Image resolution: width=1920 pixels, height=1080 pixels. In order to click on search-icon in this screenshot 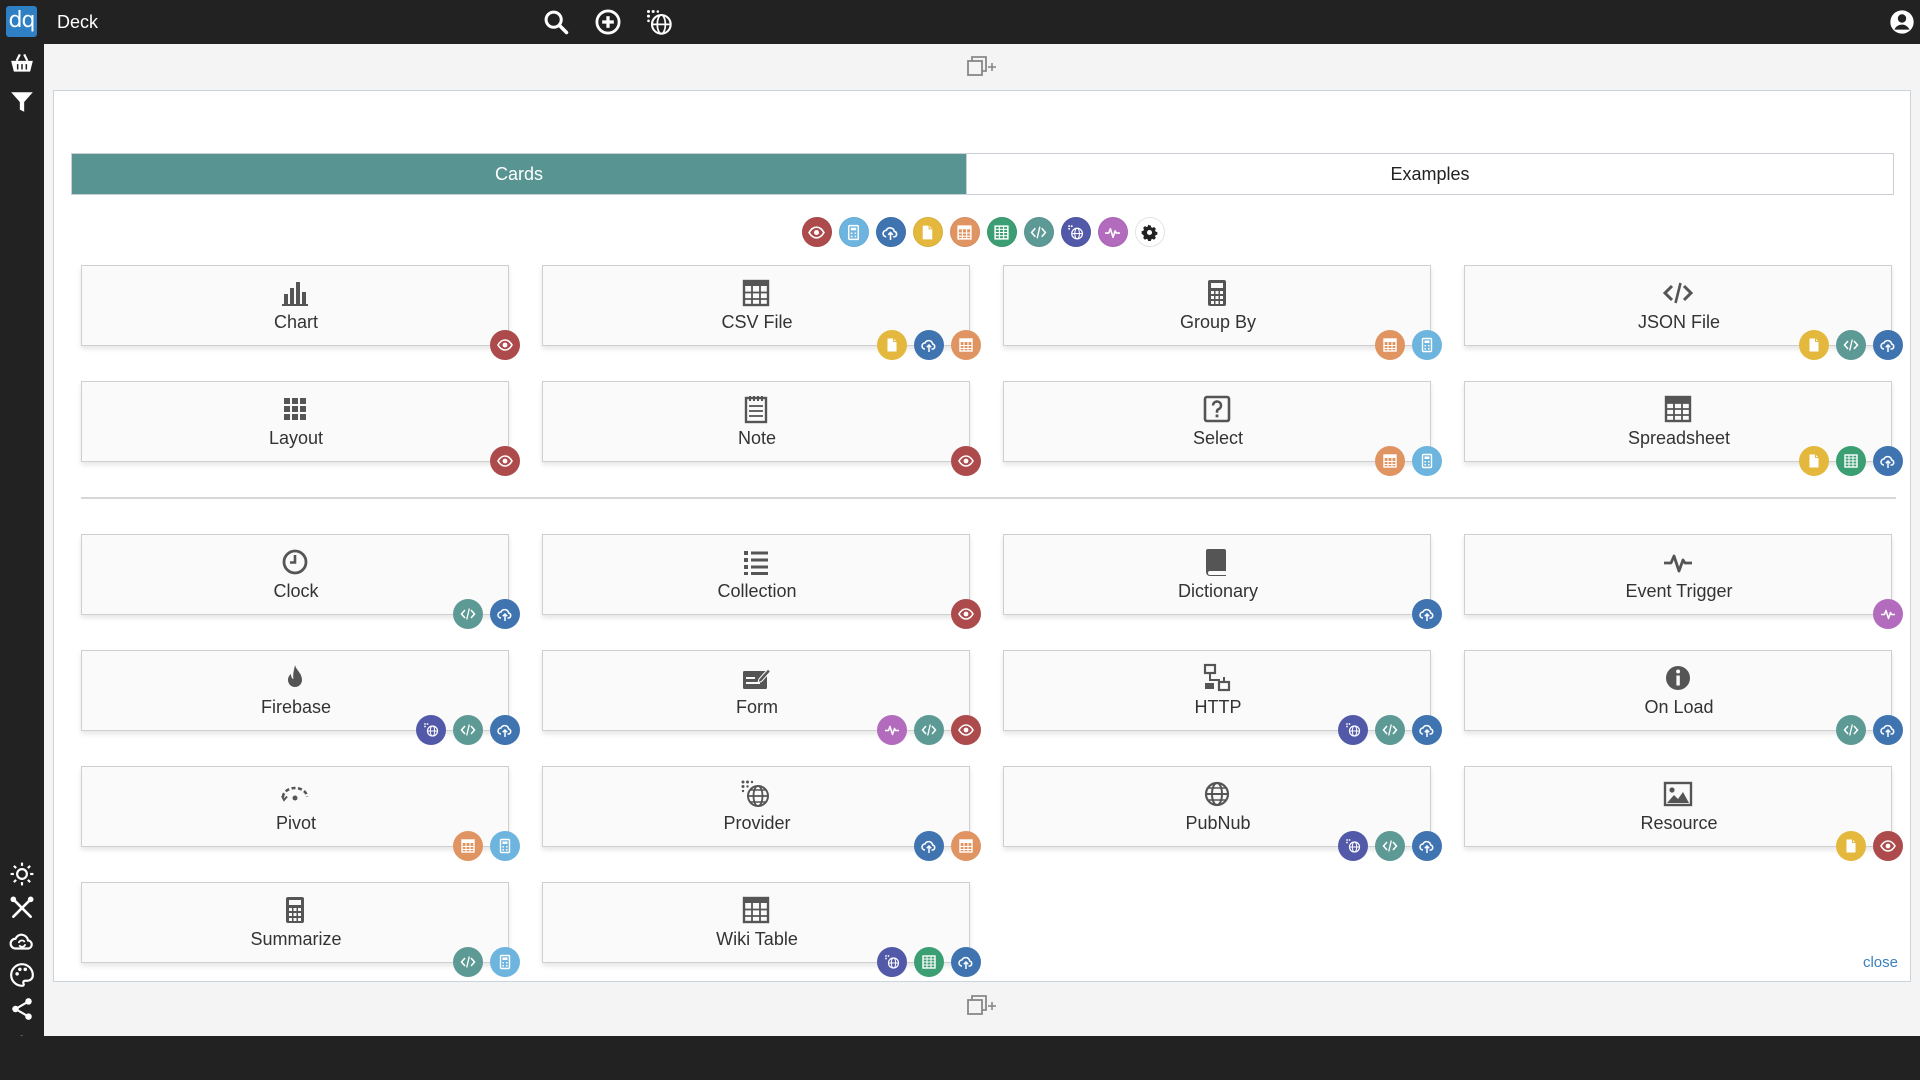, I will do `click(556, 22)`.